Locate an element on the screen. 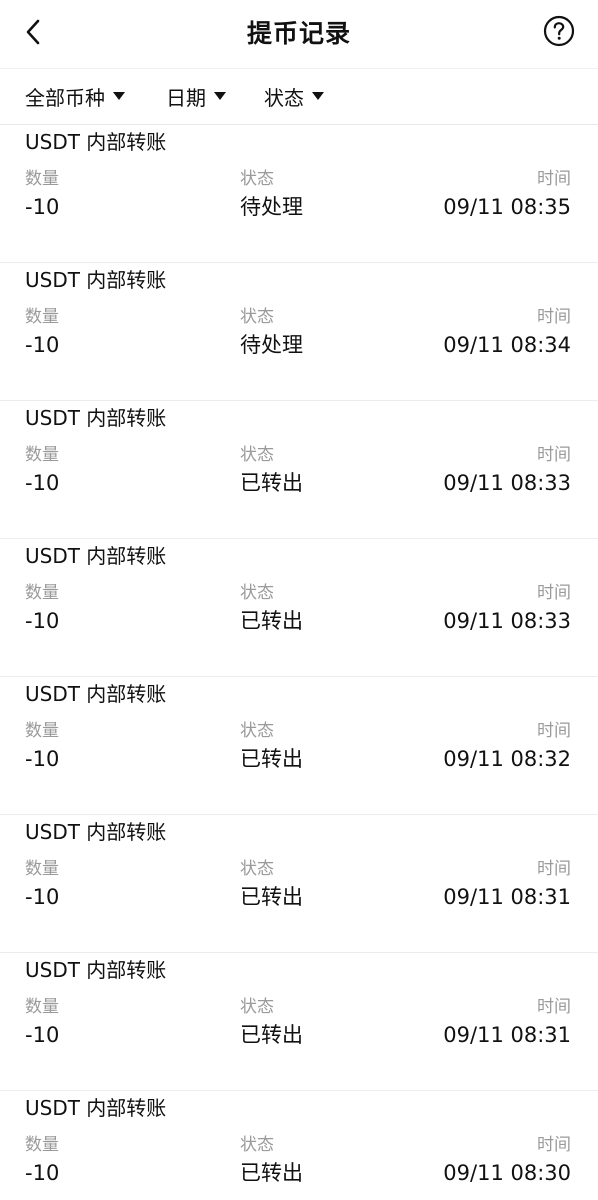 This screenshot has width=598, height=1200. time-value: 09/11 08:35 is located at coordinates (507, 207).